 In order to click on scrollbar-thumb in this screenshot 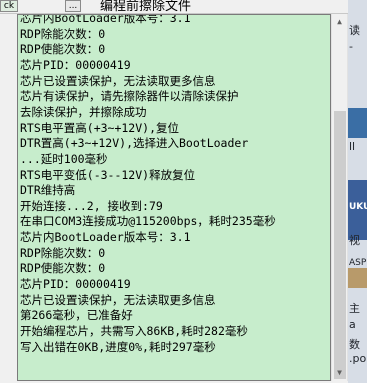, I will do `click(340, 245)`.